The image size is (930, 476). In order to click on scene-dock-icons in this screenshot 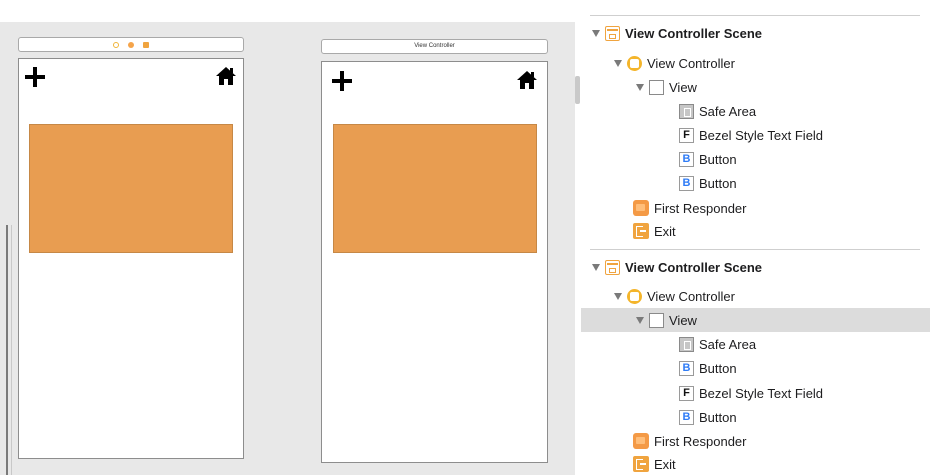, I will do `click(131, 44)`.